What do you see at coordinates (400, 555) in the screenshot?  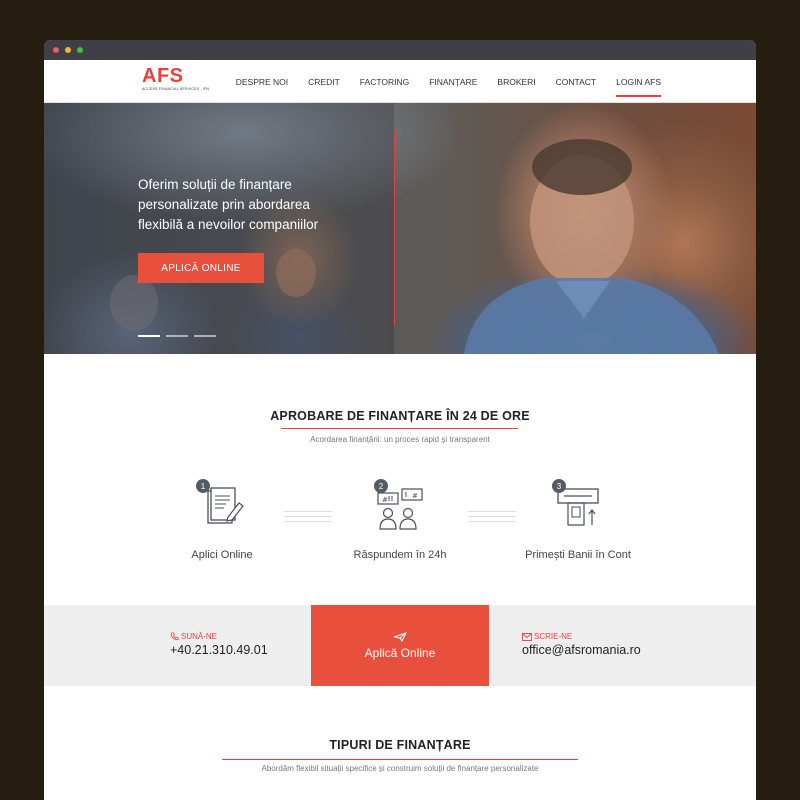 I see `step-label: Răspundem în 24h` at bounding box center [400, 555].